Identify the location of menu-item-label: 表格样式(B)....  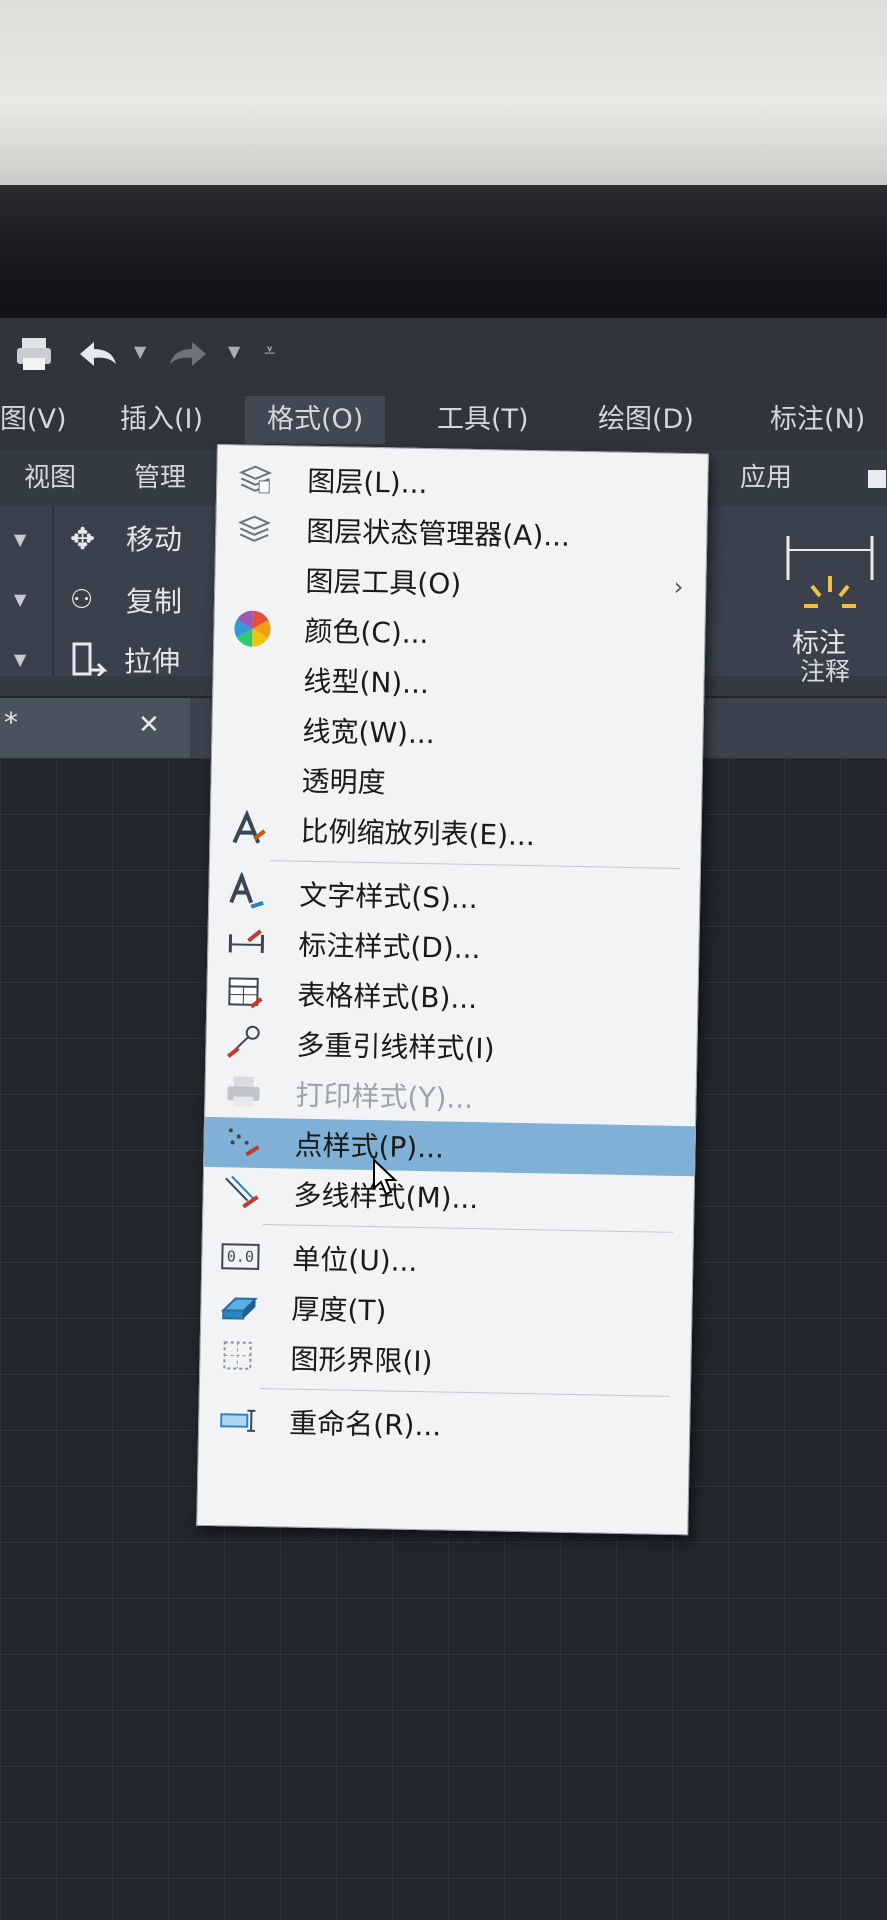
(387, 997).